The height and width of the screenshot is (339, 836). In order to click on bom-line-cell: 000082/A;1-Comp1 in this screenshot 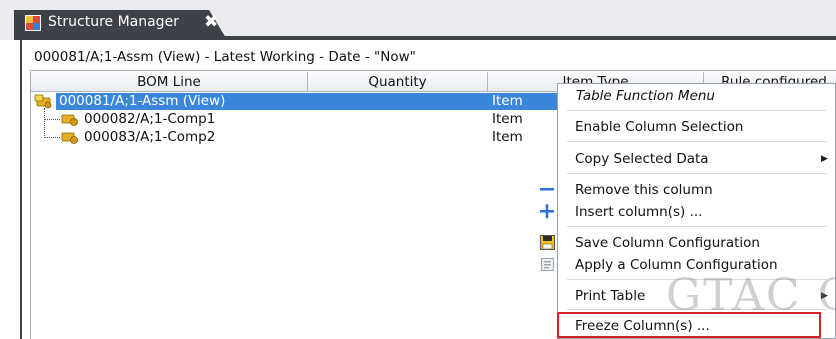, I will do `click(150, 119)`.